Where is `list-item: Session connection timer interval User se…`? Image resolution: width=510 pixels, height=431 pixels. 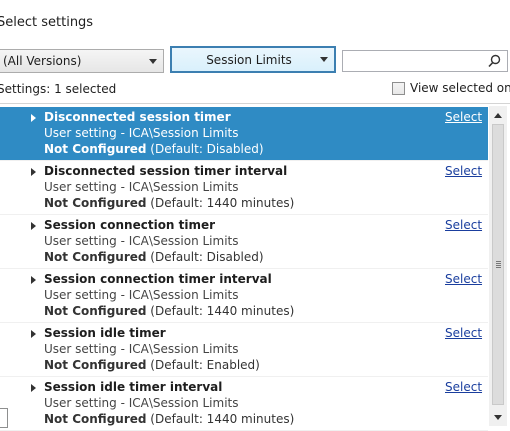 list-item: Session connection timer interval User se… is located at coordinates (244, 296).